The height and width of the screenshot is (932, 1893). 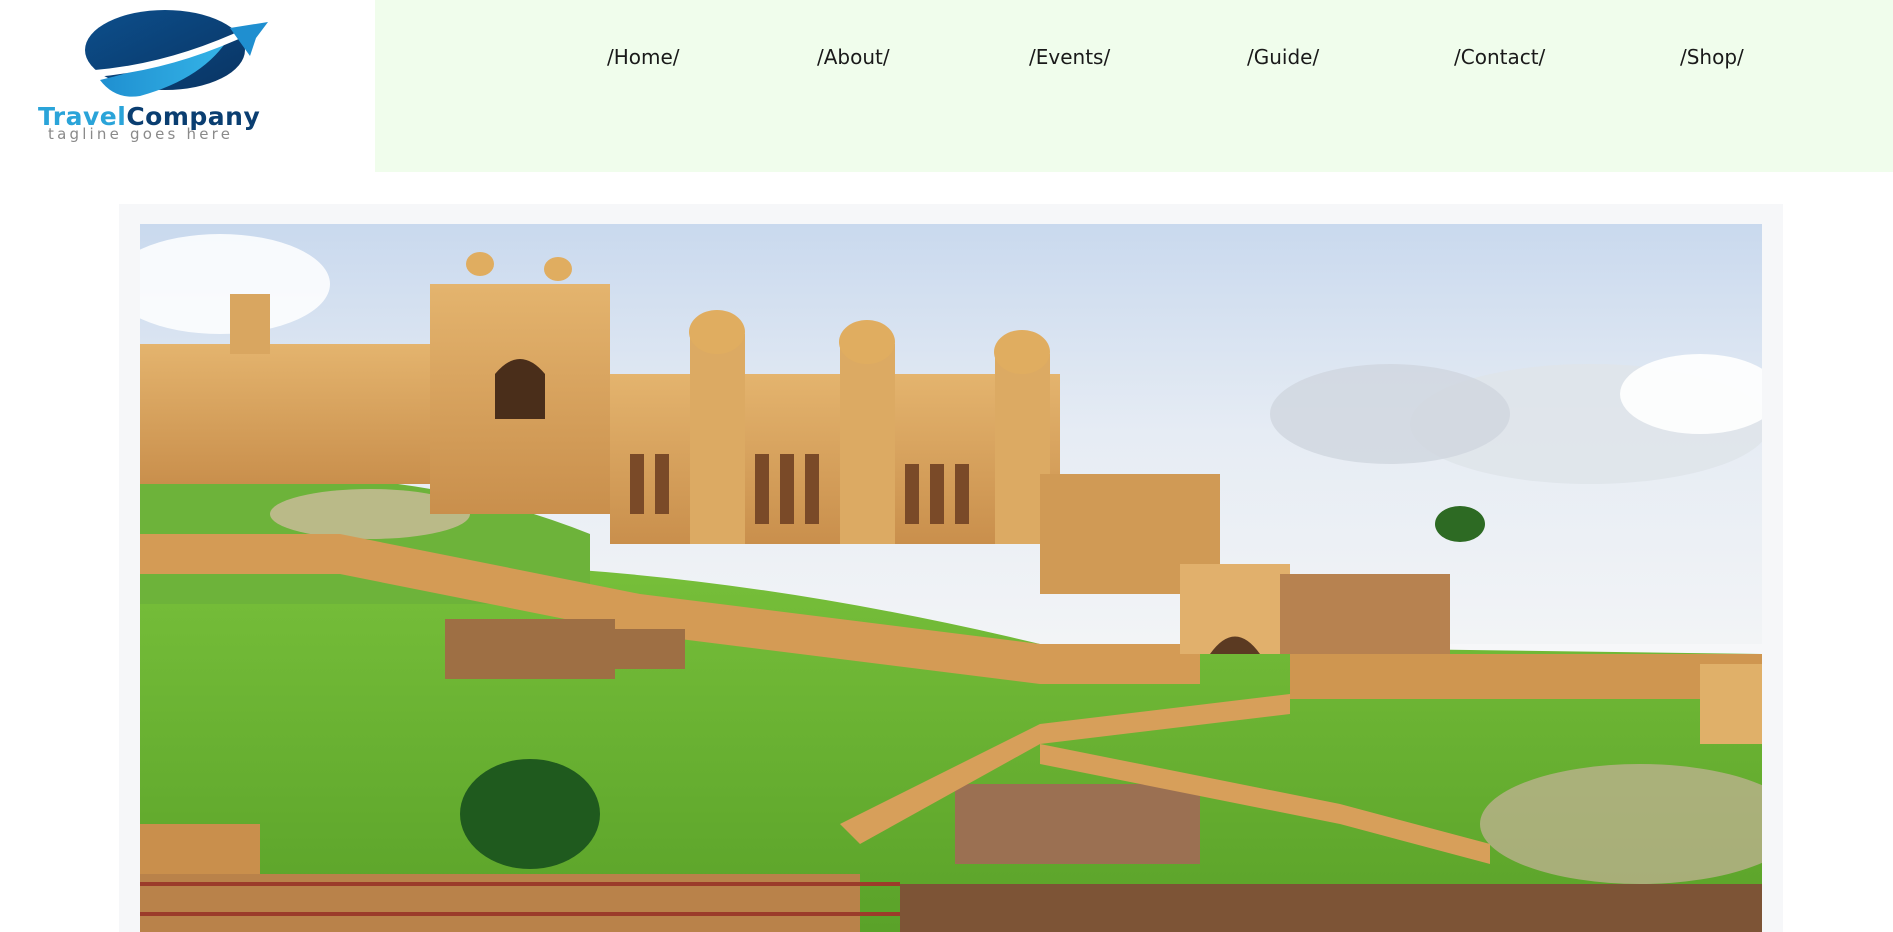 What do you see at coordinates (1069, 57) in the screenshot?
I see `nav-item-events: /Events/` at bounding box center [1069, 57].